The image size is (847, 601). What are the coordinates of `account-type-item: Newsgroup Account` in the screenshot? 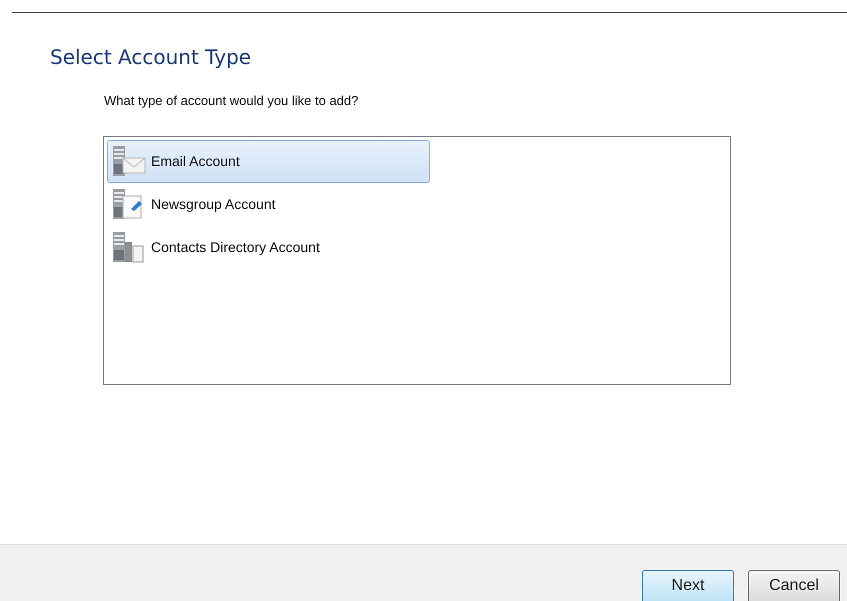 It's located at (268, 204).